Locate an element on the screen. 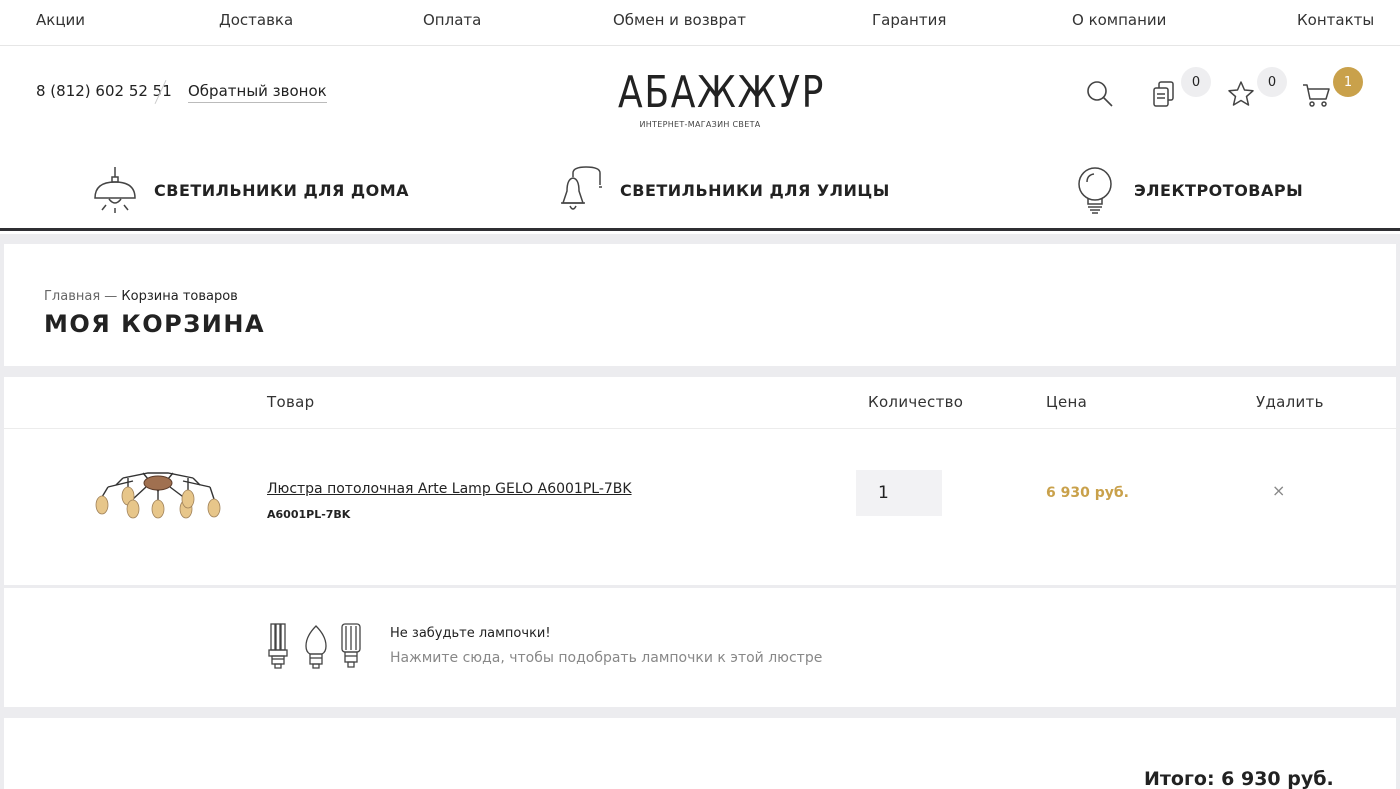 The height and width of the screenshot is (789, 1400). logo-tagline: ИНТЕРНЕТ-МАГАЗИН СВЕТА is located at coordinates (700, 124).